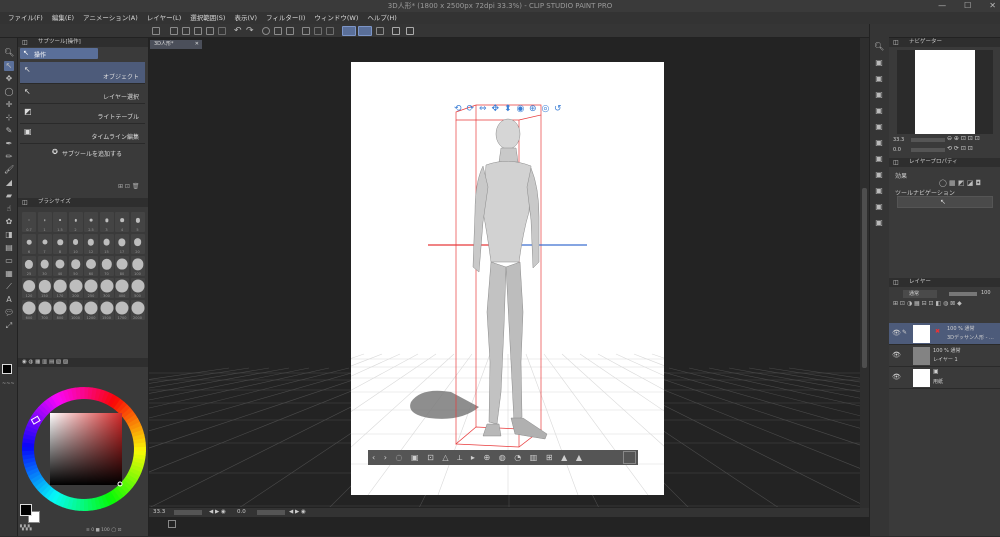 Image resolution: width=1000 pixels, height=537 pixels. Describe the element at coordinates (110, 18) in the screenshot. I see `menu-animation: アニメーション(A)` at that location.